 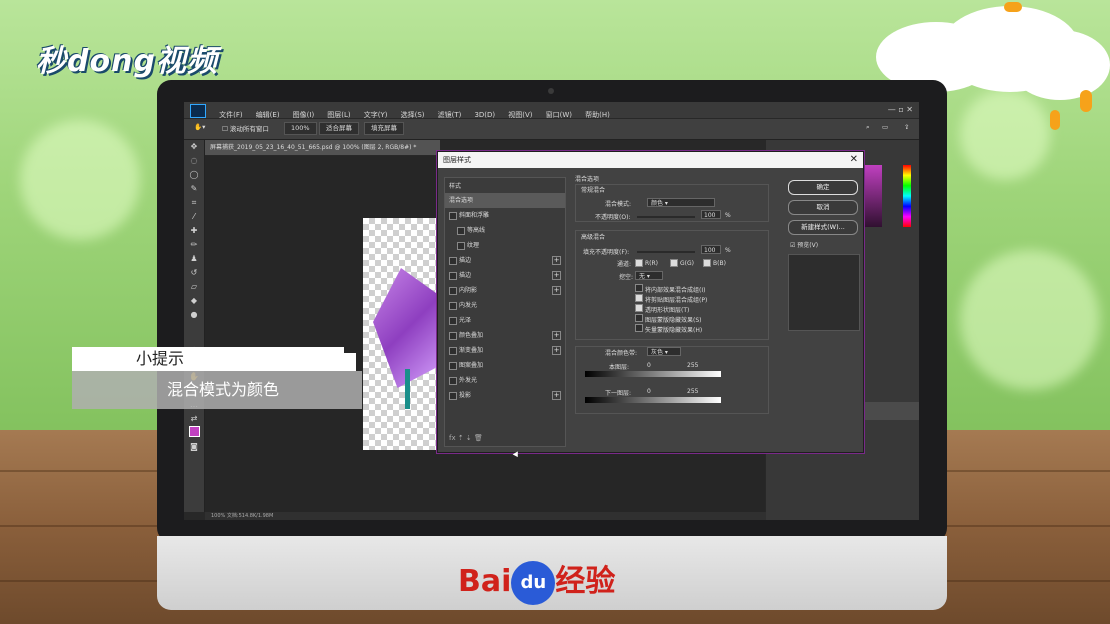 What do you see at coordinates (664, 351) in the screenshot?
I see `blend-if-select: 灰色 ▾` at bounding box center [664, 351].